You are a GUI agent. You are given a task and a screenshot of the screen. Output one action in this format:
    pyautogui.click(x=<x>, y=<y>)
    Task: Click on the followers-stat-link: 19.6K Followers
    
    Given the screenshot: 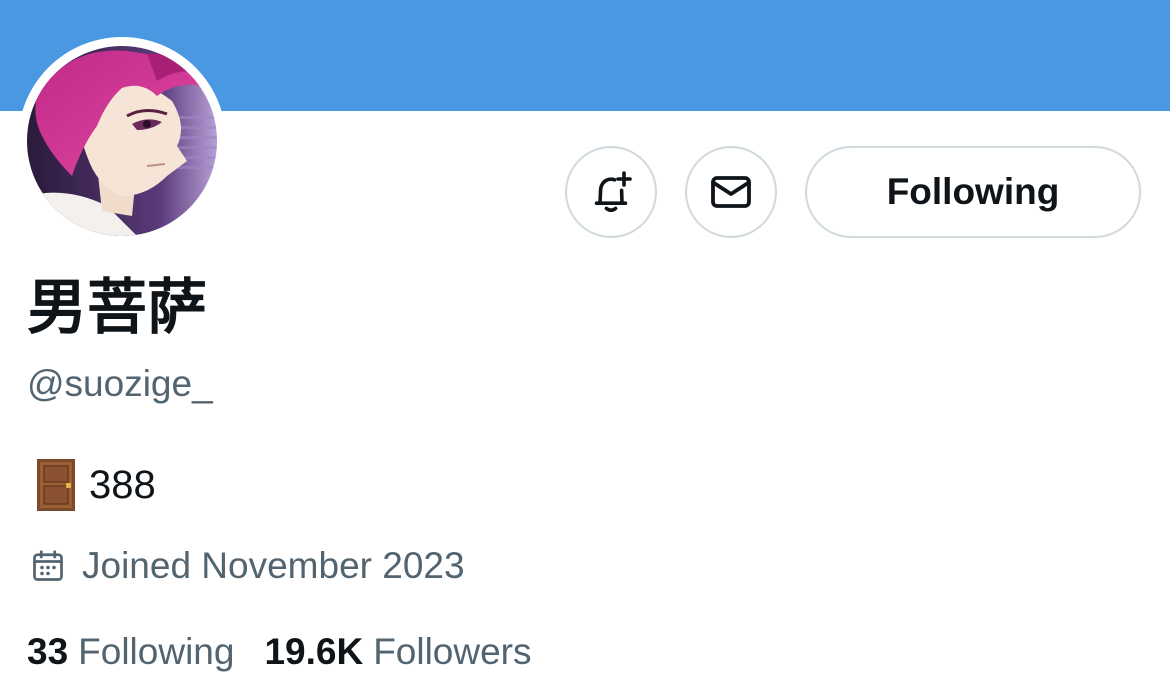 What is the action you would take?
    pyautogui.click(x=397, y=652)
    